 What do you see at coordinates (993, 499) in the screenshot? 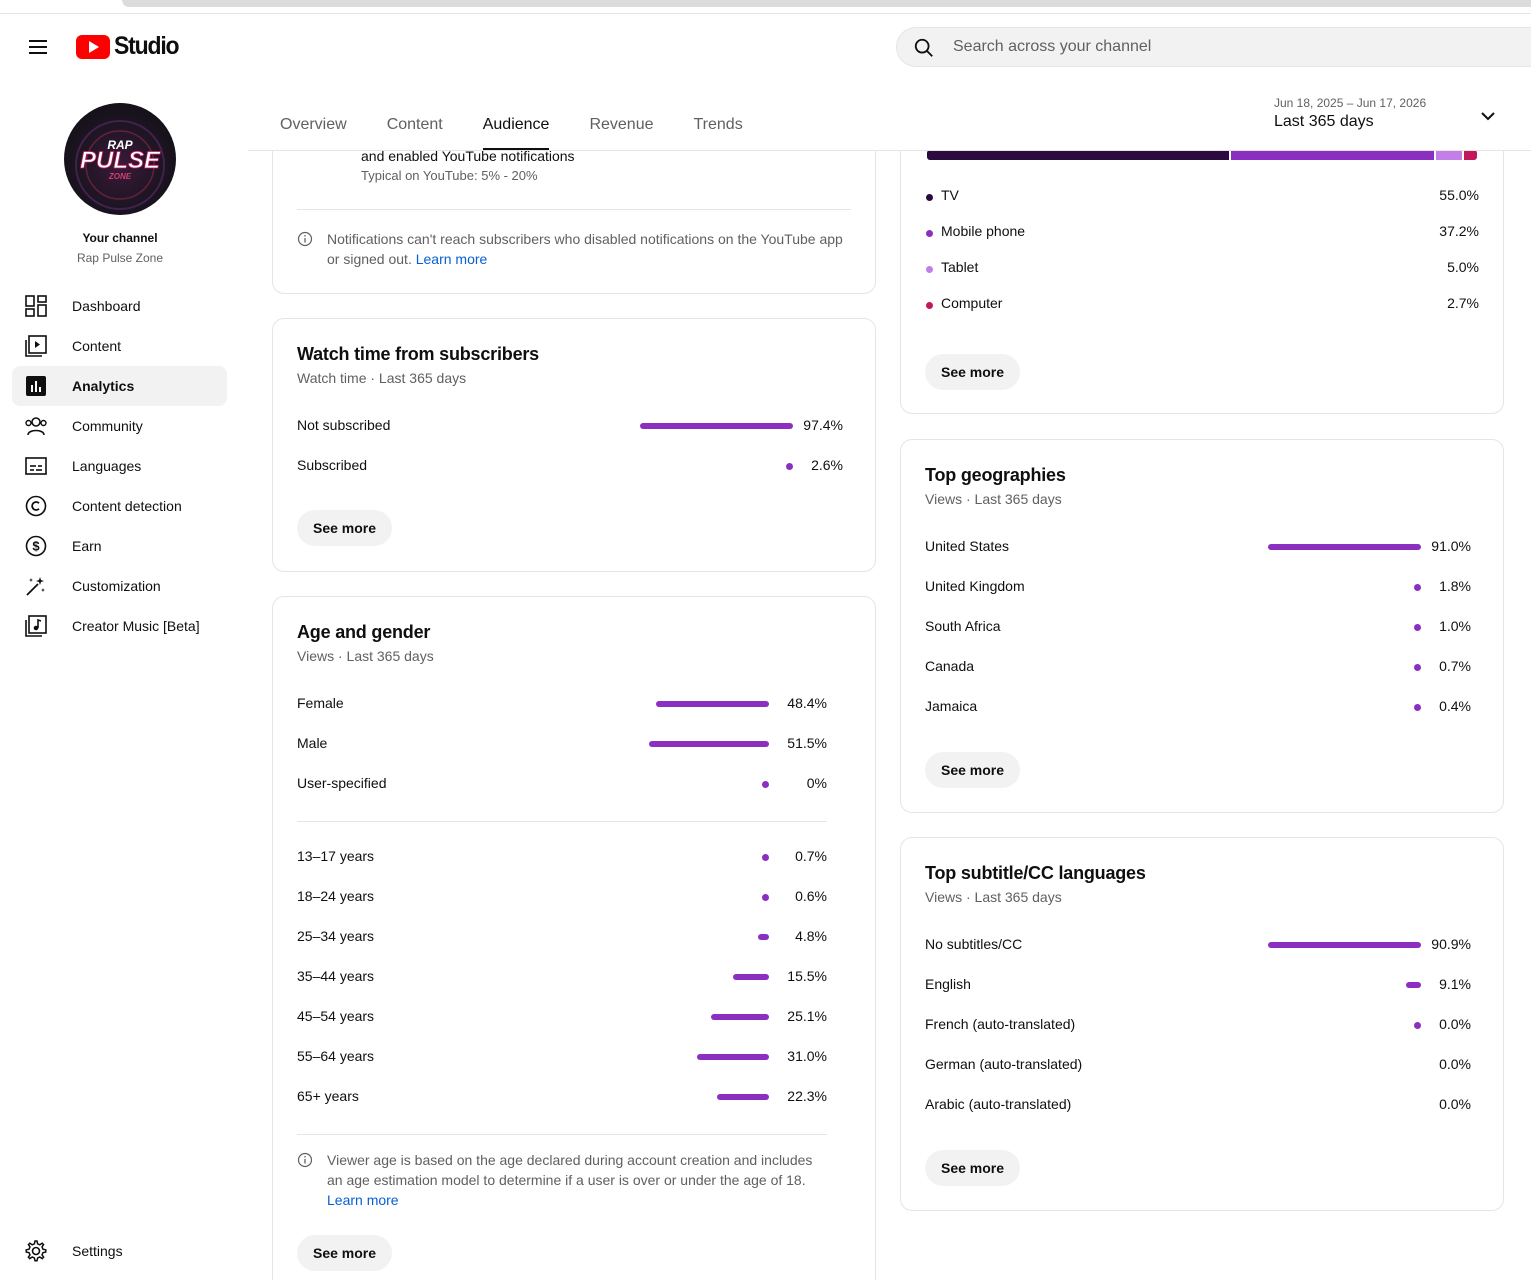
I see `card-subtitle: Views · Last 365 days` at bounding box center [993, 499].